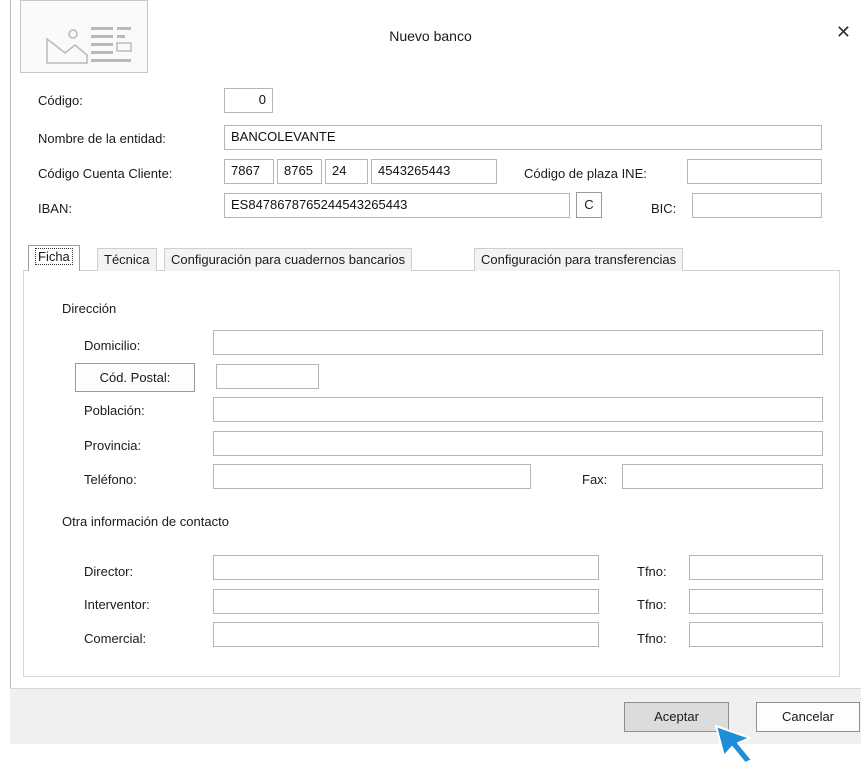 Image resolution: width=861 pixels, height=764 pixels. I want to click on telefono-field, so click(372, 476).